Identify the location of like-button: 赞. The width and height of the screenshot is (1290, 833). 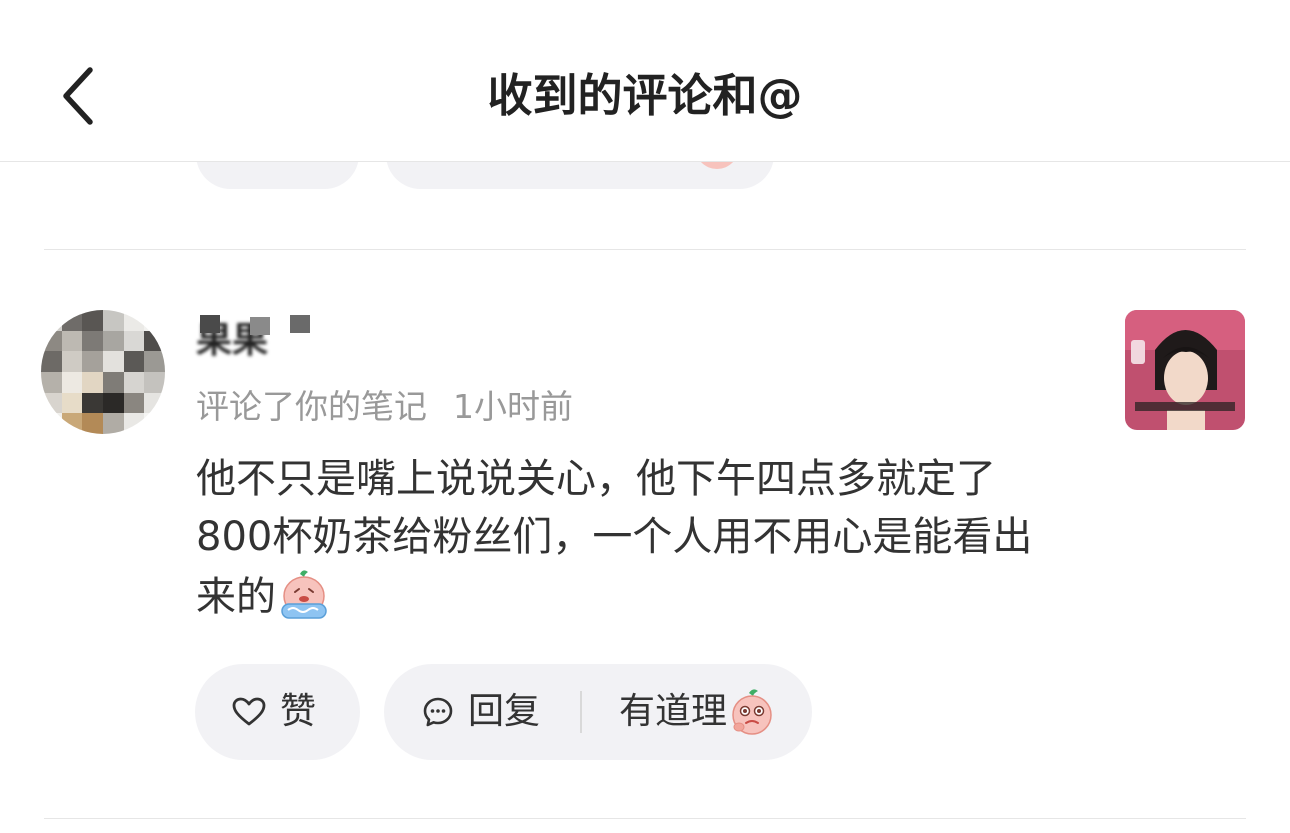
(277, 712).